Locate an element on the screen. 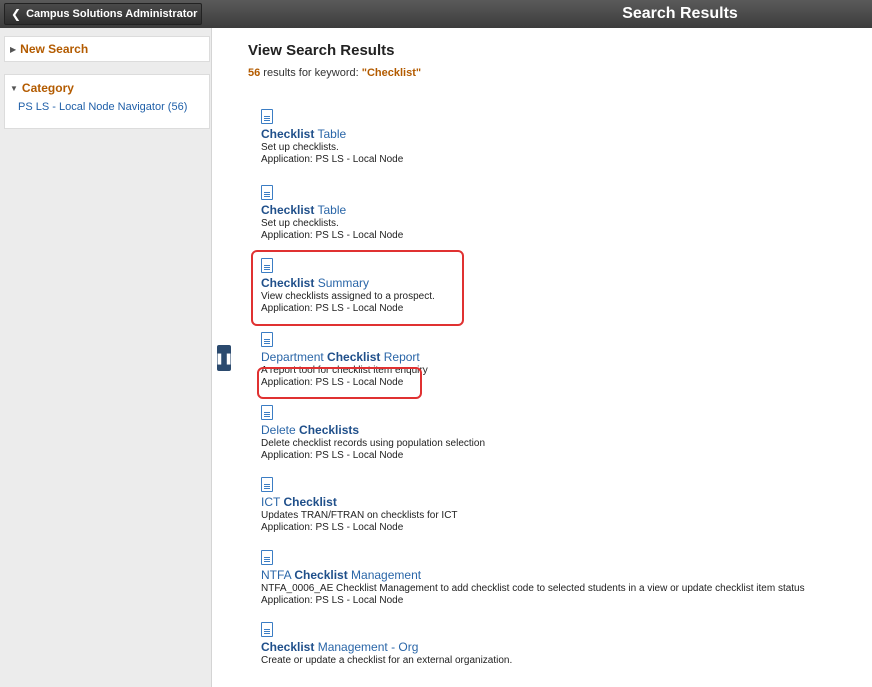  result-description: Updates TRAN/FTRAN on checklists for ICT is located at coordinates (359, 515).